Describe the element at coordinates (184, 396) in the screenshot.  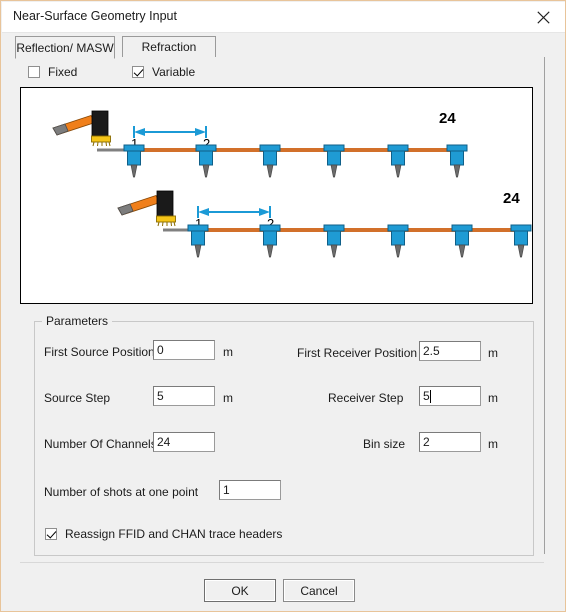
I see `input-source-step` at that location.